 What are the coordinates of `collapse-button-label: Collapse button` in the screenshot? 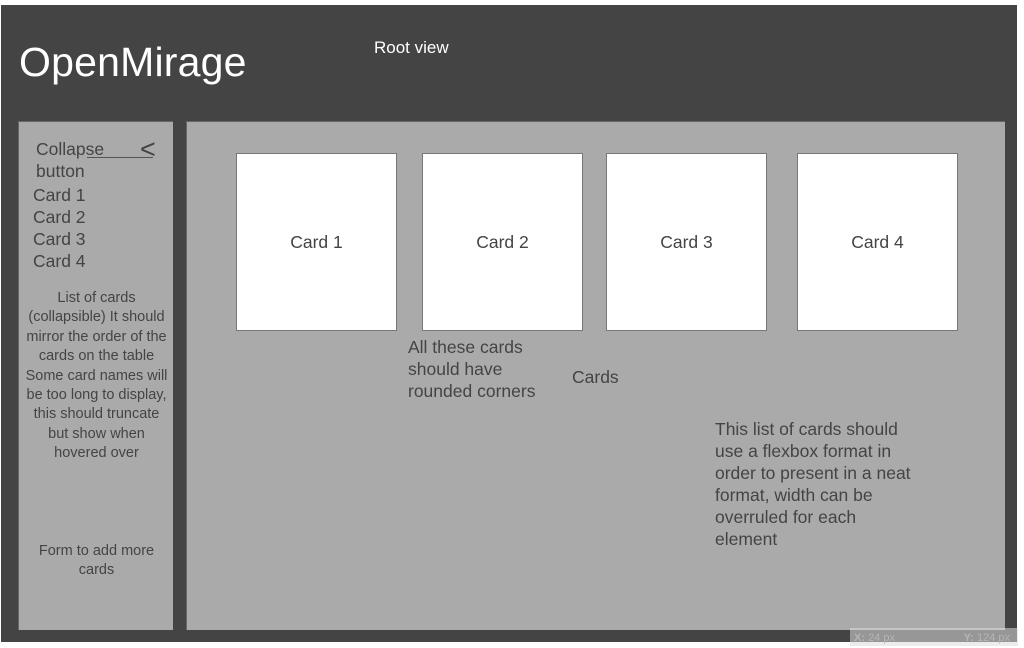 It's located at (70, 160).